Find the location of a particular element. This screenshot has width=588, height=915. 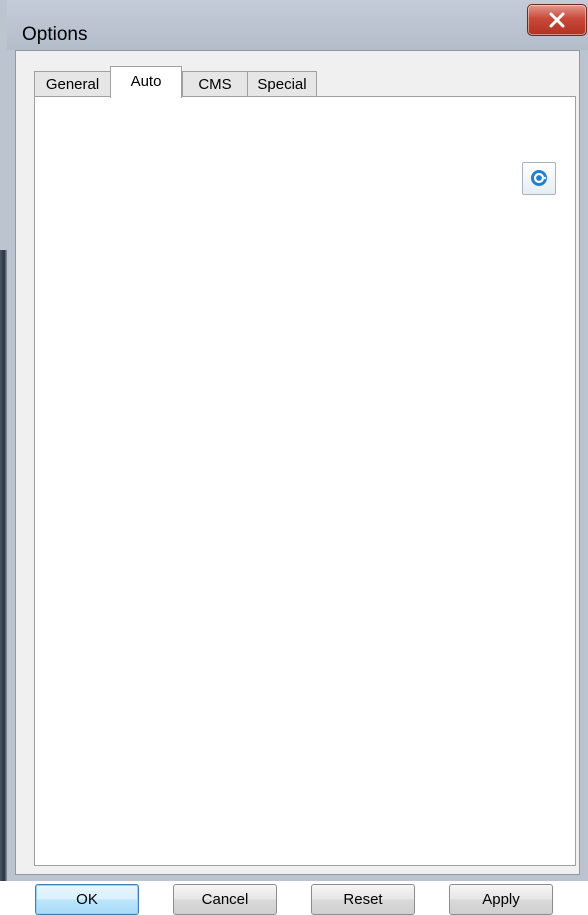

tab-auto: Auto is located at coordinates (146, 82).